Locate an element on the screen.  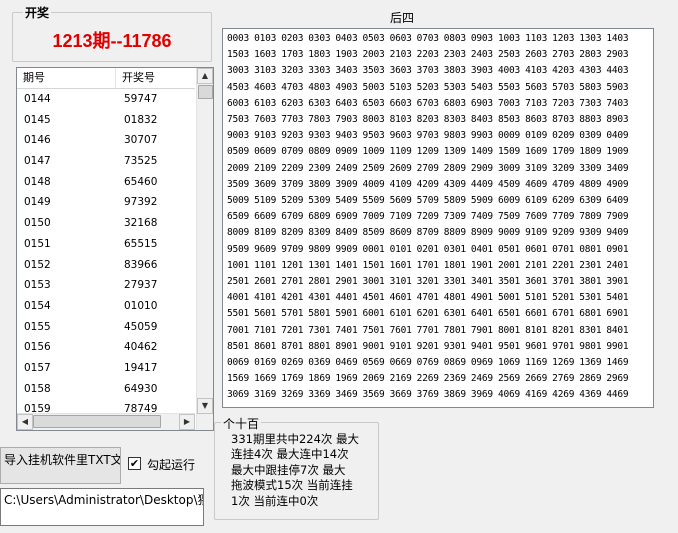
list-row: 0146 30707 is located at coordinates (106, 140).